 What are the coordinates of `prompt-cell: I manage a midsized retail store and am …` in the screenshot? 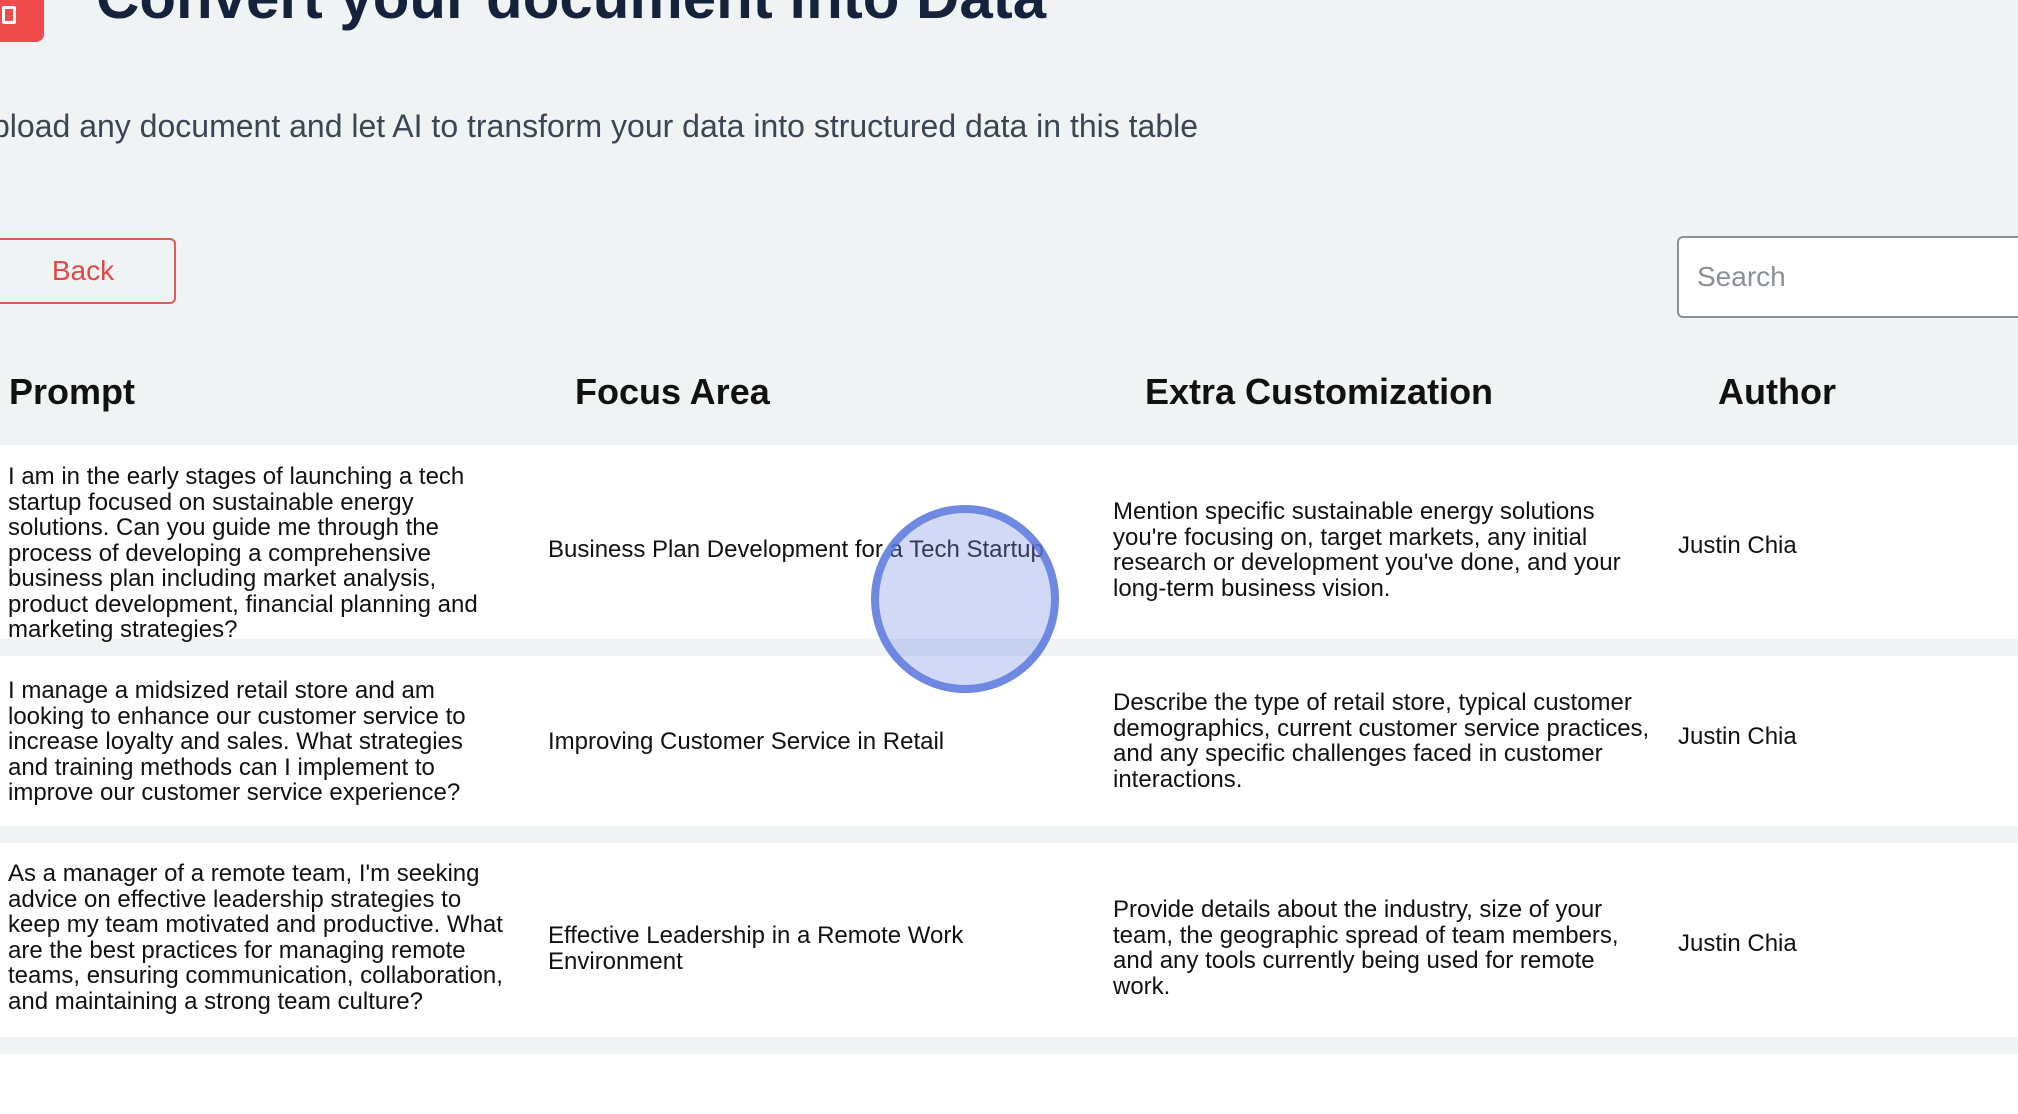 It's located at (237, 741).